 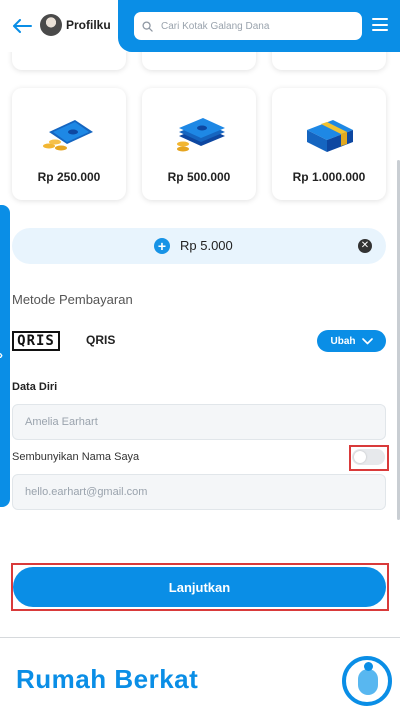 I want to click on toggle-knob, so click(x=360, y=457).